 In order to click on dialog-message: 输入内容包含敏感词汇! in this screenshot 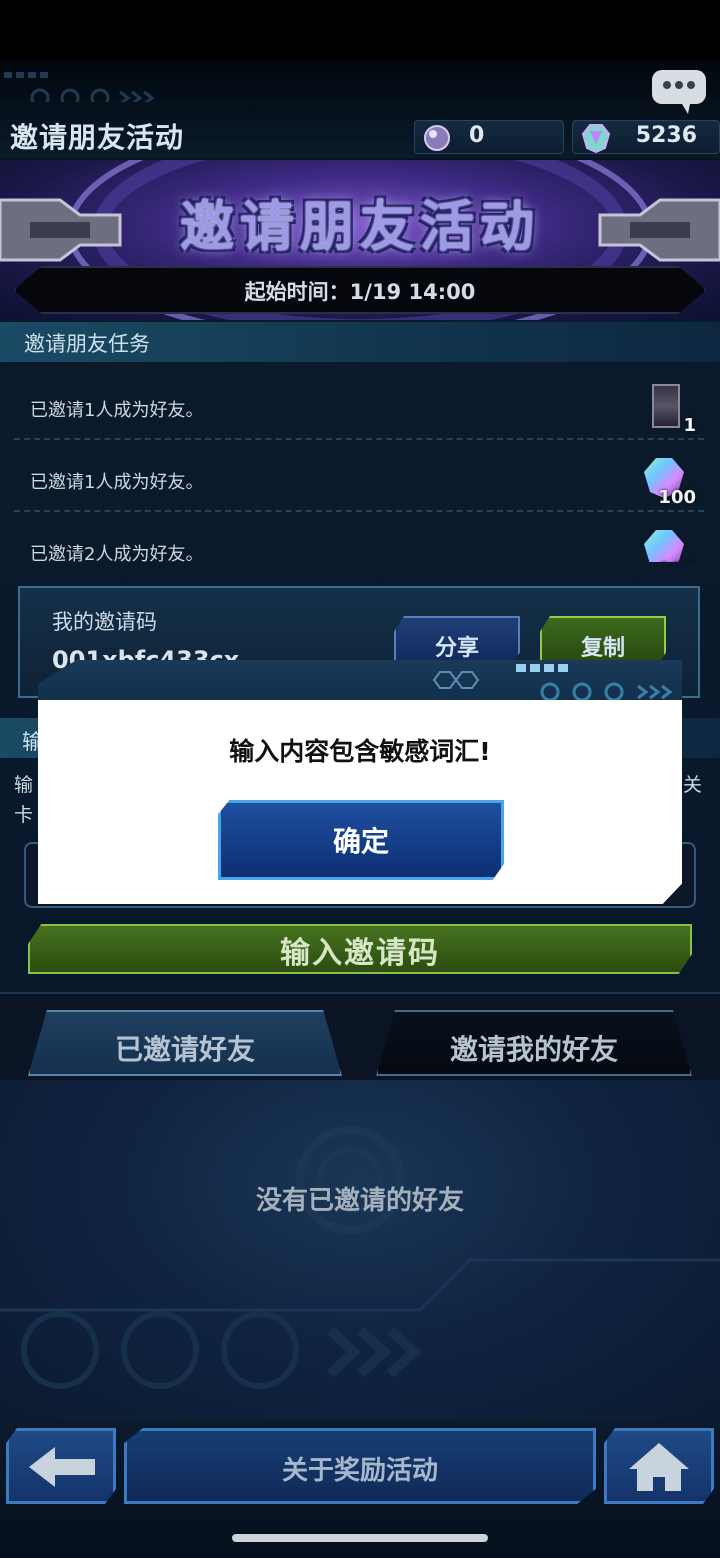, I will do `click(360, 751)`.